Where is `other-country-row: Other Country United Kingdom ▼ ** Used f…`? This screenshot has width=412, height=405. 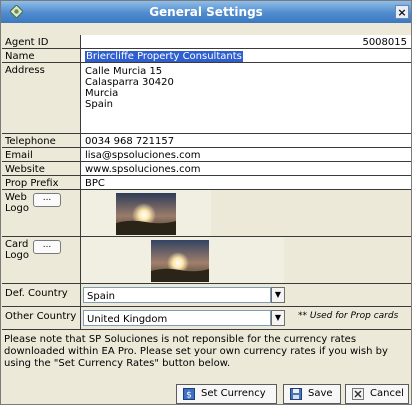
other-country-row: Other Country United Kingdom ▼ ** Used f… is located at coordinates (206, 318).